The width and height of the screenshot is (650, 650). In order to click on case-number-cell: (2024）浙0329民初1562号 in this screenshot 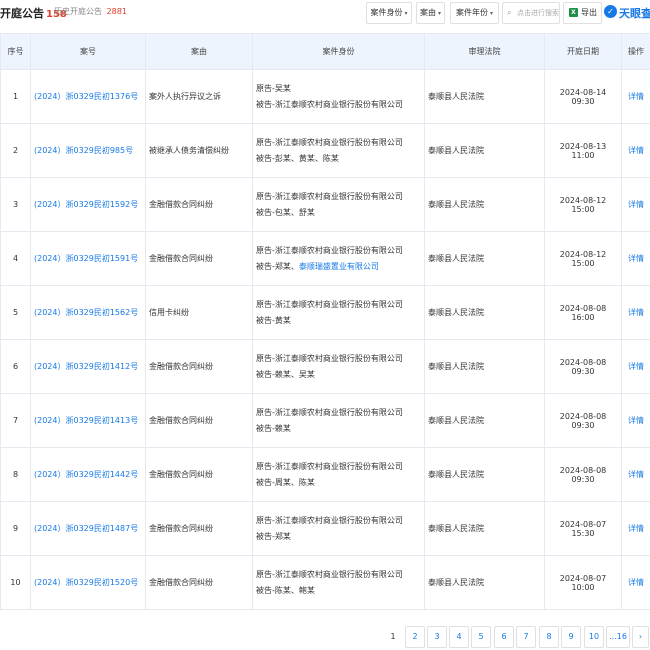, I will do `click(88, 312)`.